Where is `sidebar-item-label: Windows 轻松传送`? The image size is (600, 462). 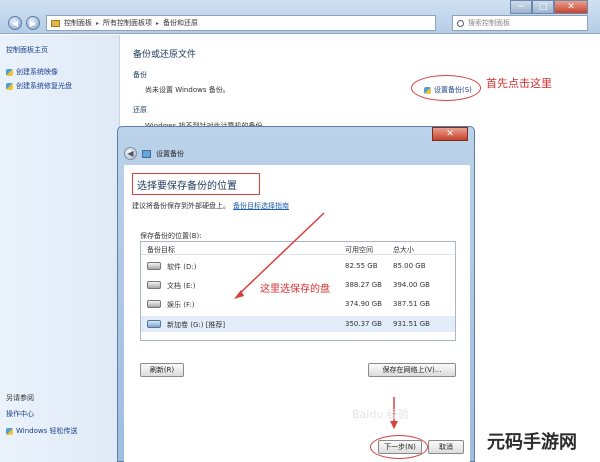
sidebar-item-label: Windows 轻松传送 is located at coordinates (47, 431).